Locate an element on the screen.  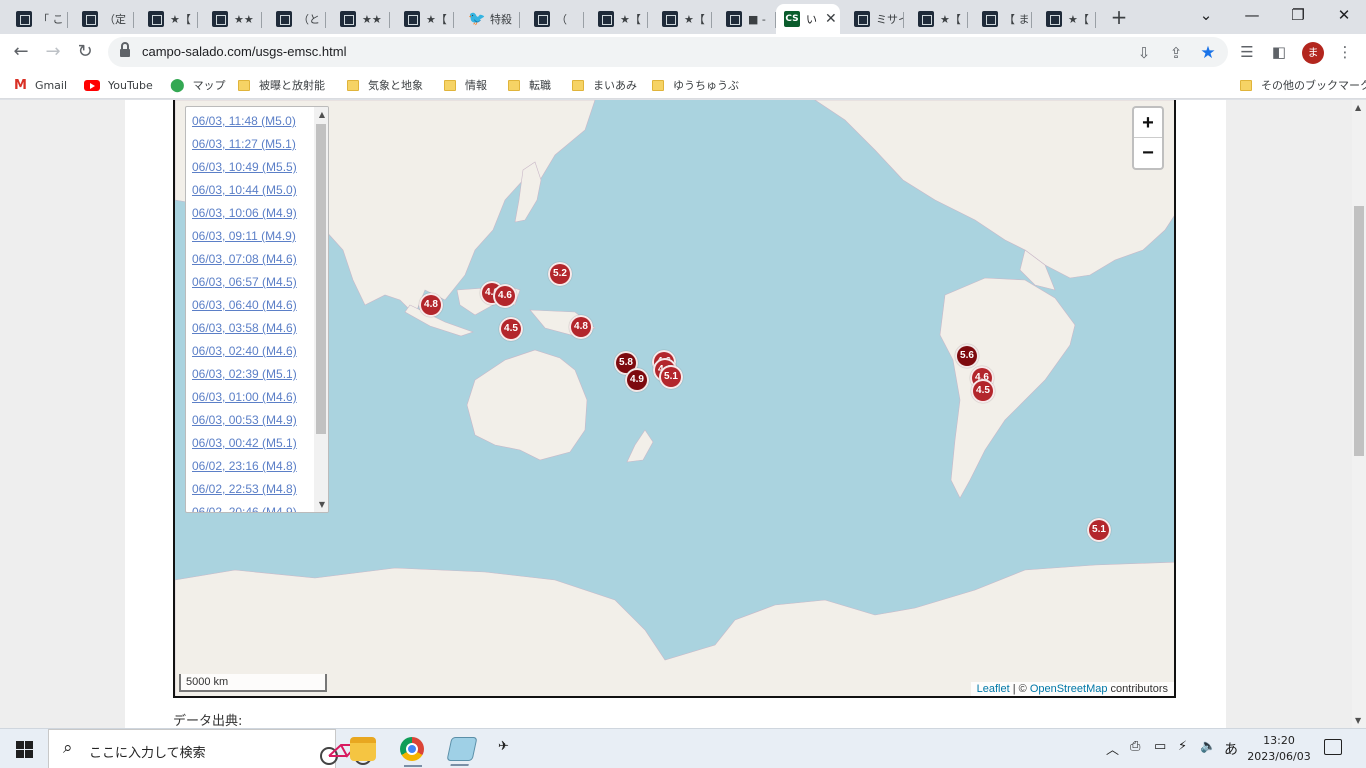
bookmark-star-icon: ★ is located at coordinates (1208, 53).